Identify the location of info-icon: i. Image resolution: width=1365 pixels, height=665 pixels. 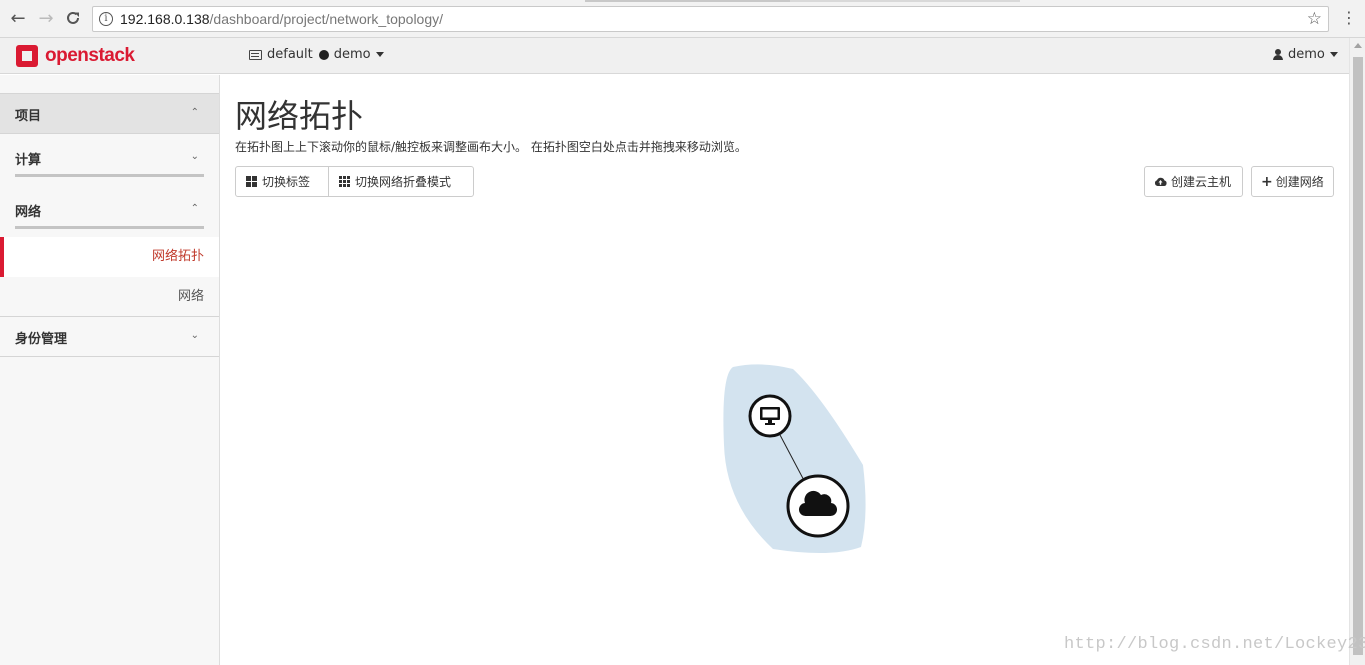
(106, 19).